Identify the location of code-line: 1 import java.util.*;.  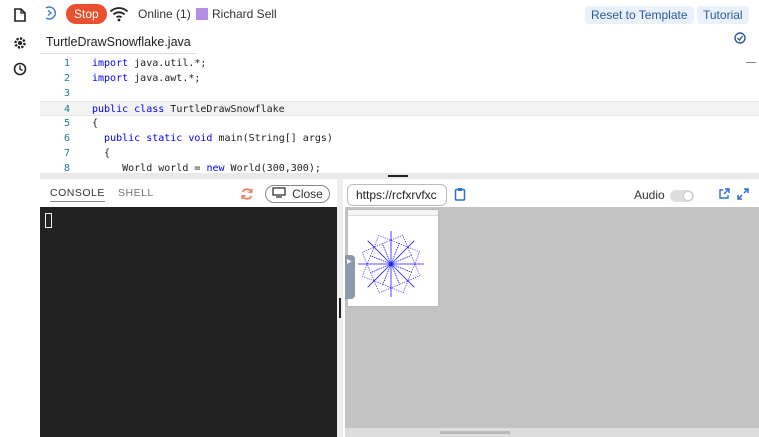
(399, 63).